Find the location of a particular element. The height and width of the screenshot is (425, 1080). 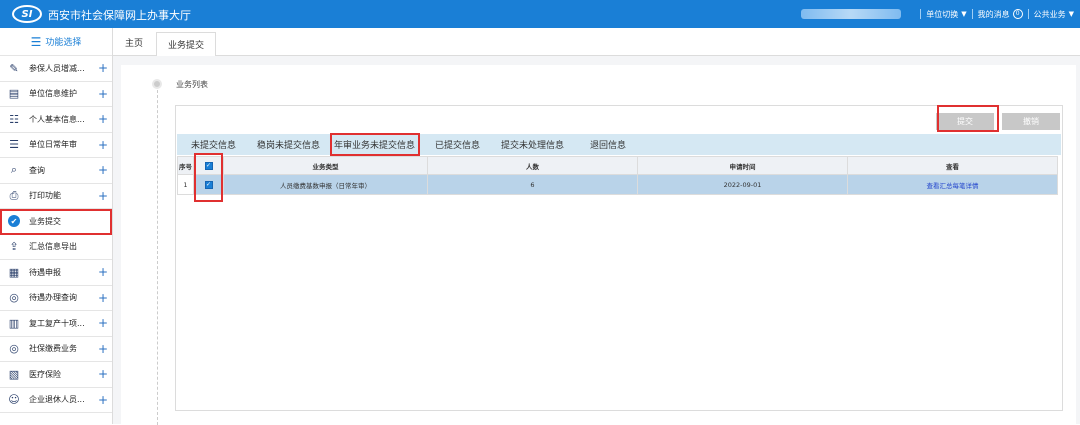

table-row: 1 ✓ 人员缴费基数申报（日常年审） 6 2022-09-01 查看汇总每笔详情 is located at coordinates (617, 184).